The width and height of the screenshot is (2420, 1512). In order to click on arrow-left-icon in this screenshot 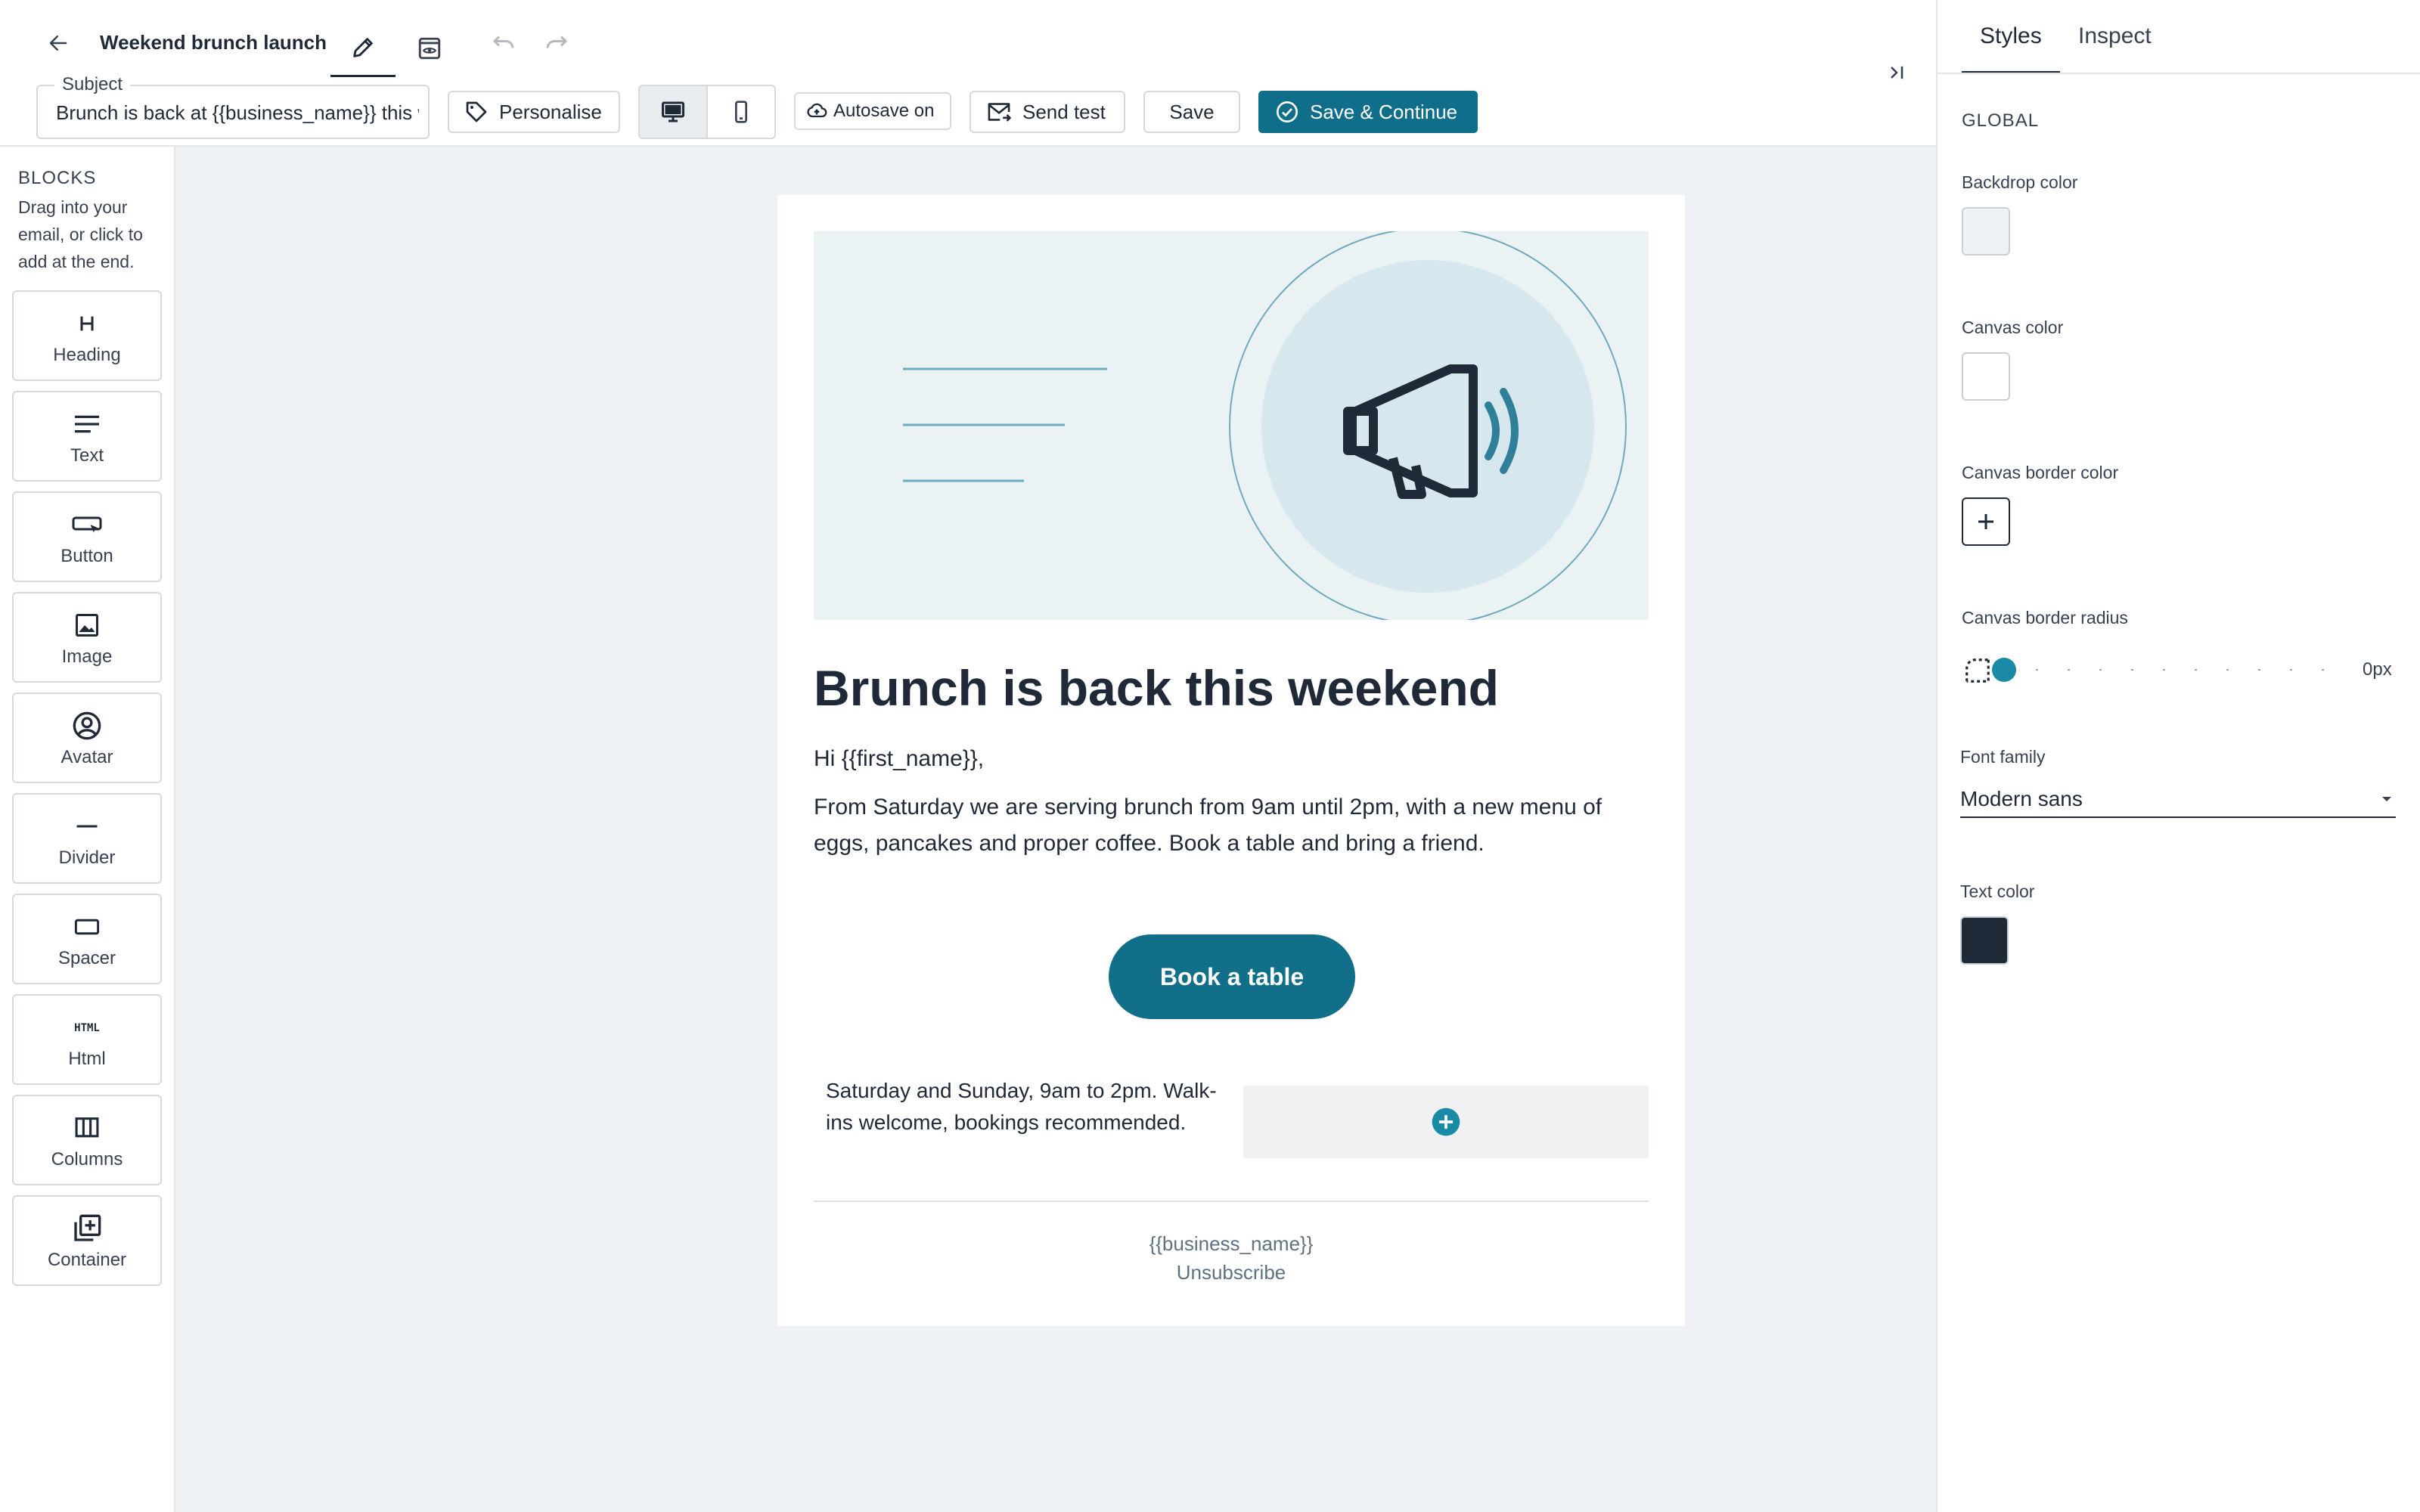, I will do `click(58, 44)`.